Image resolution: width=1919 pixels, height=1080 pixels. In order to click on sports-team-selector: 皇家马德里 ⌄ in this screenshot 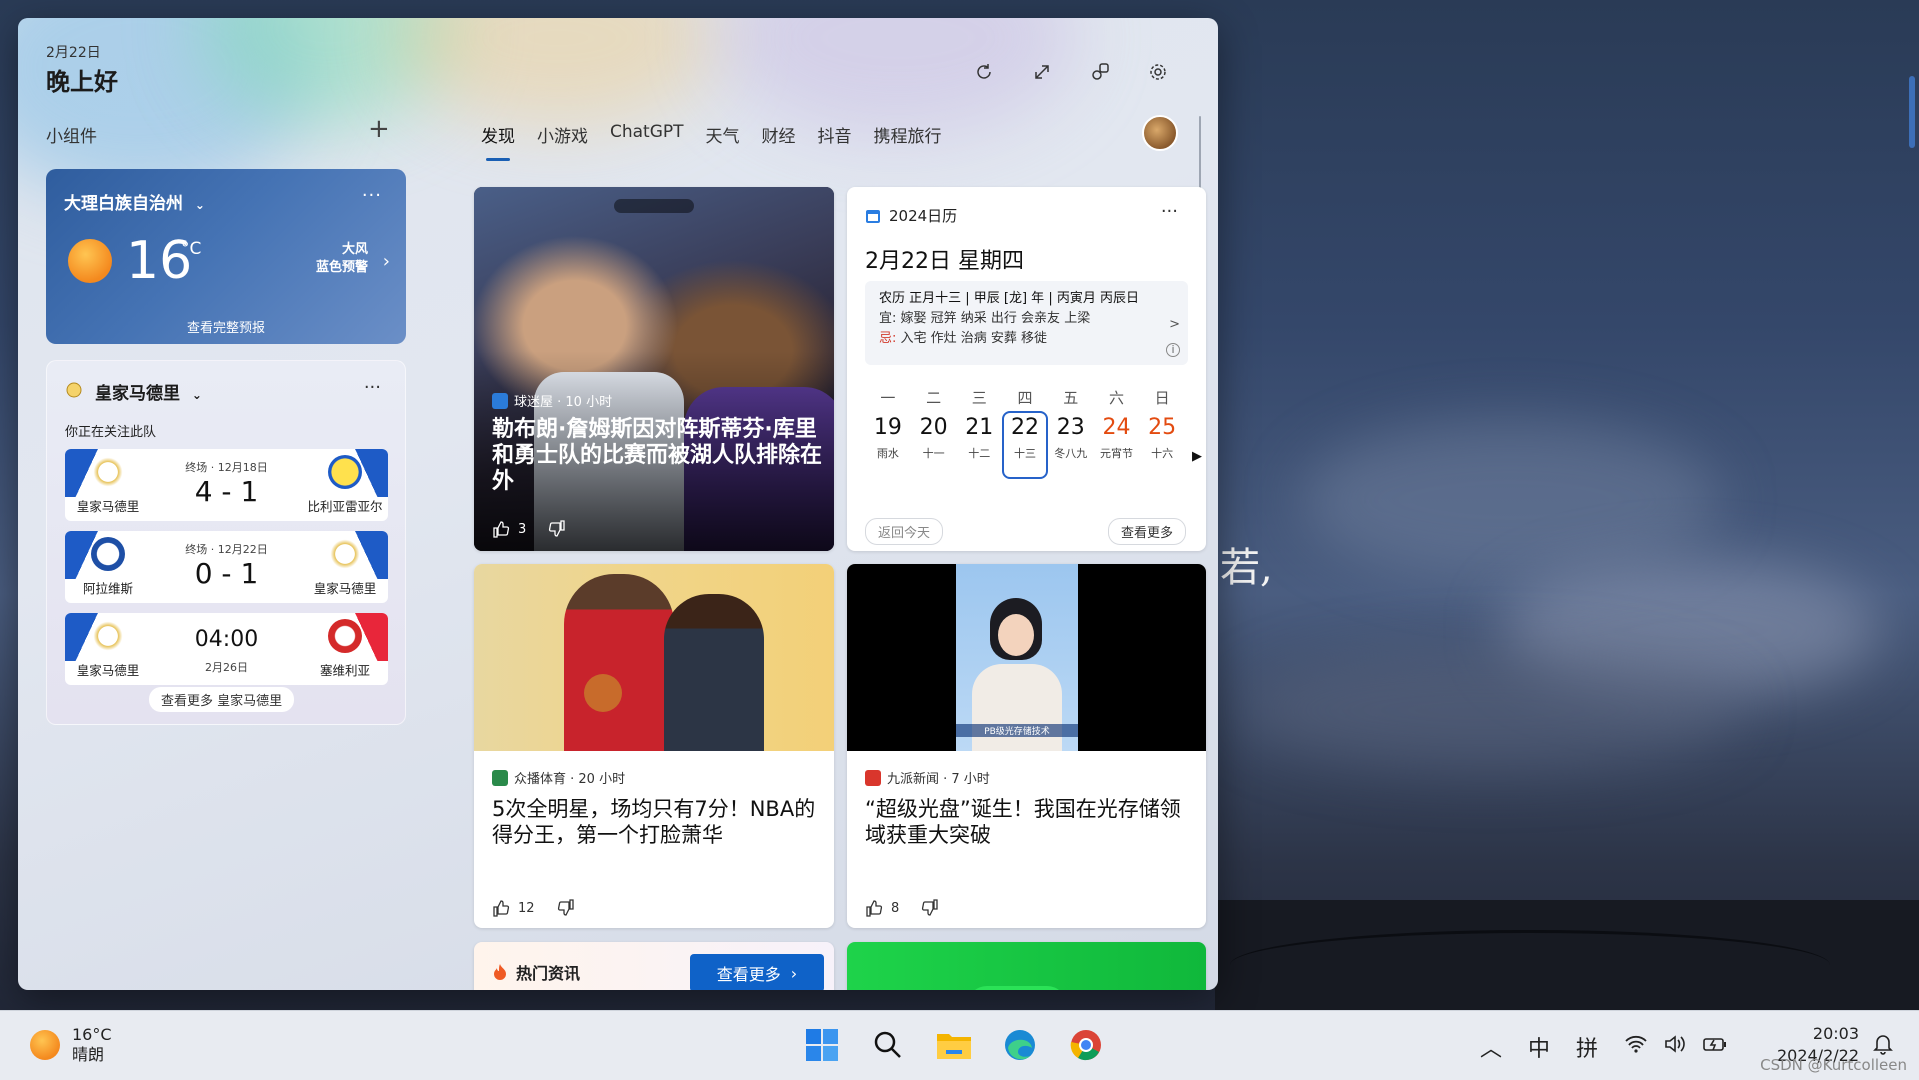, I will do `click(148, 391)`.